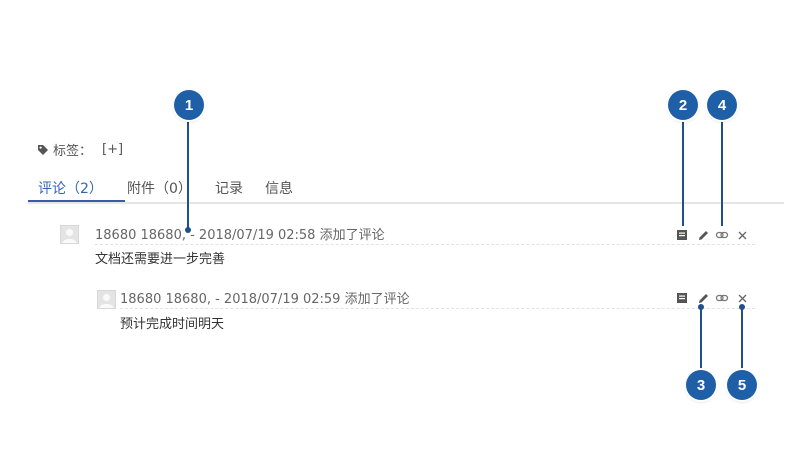 The height and width of the screenshot is (451, 812). Describe the element at coordinates (406, 191) in the screenshot. I see `tab-bar: 评论（2） 附件（0） 记录 信息` at that location.